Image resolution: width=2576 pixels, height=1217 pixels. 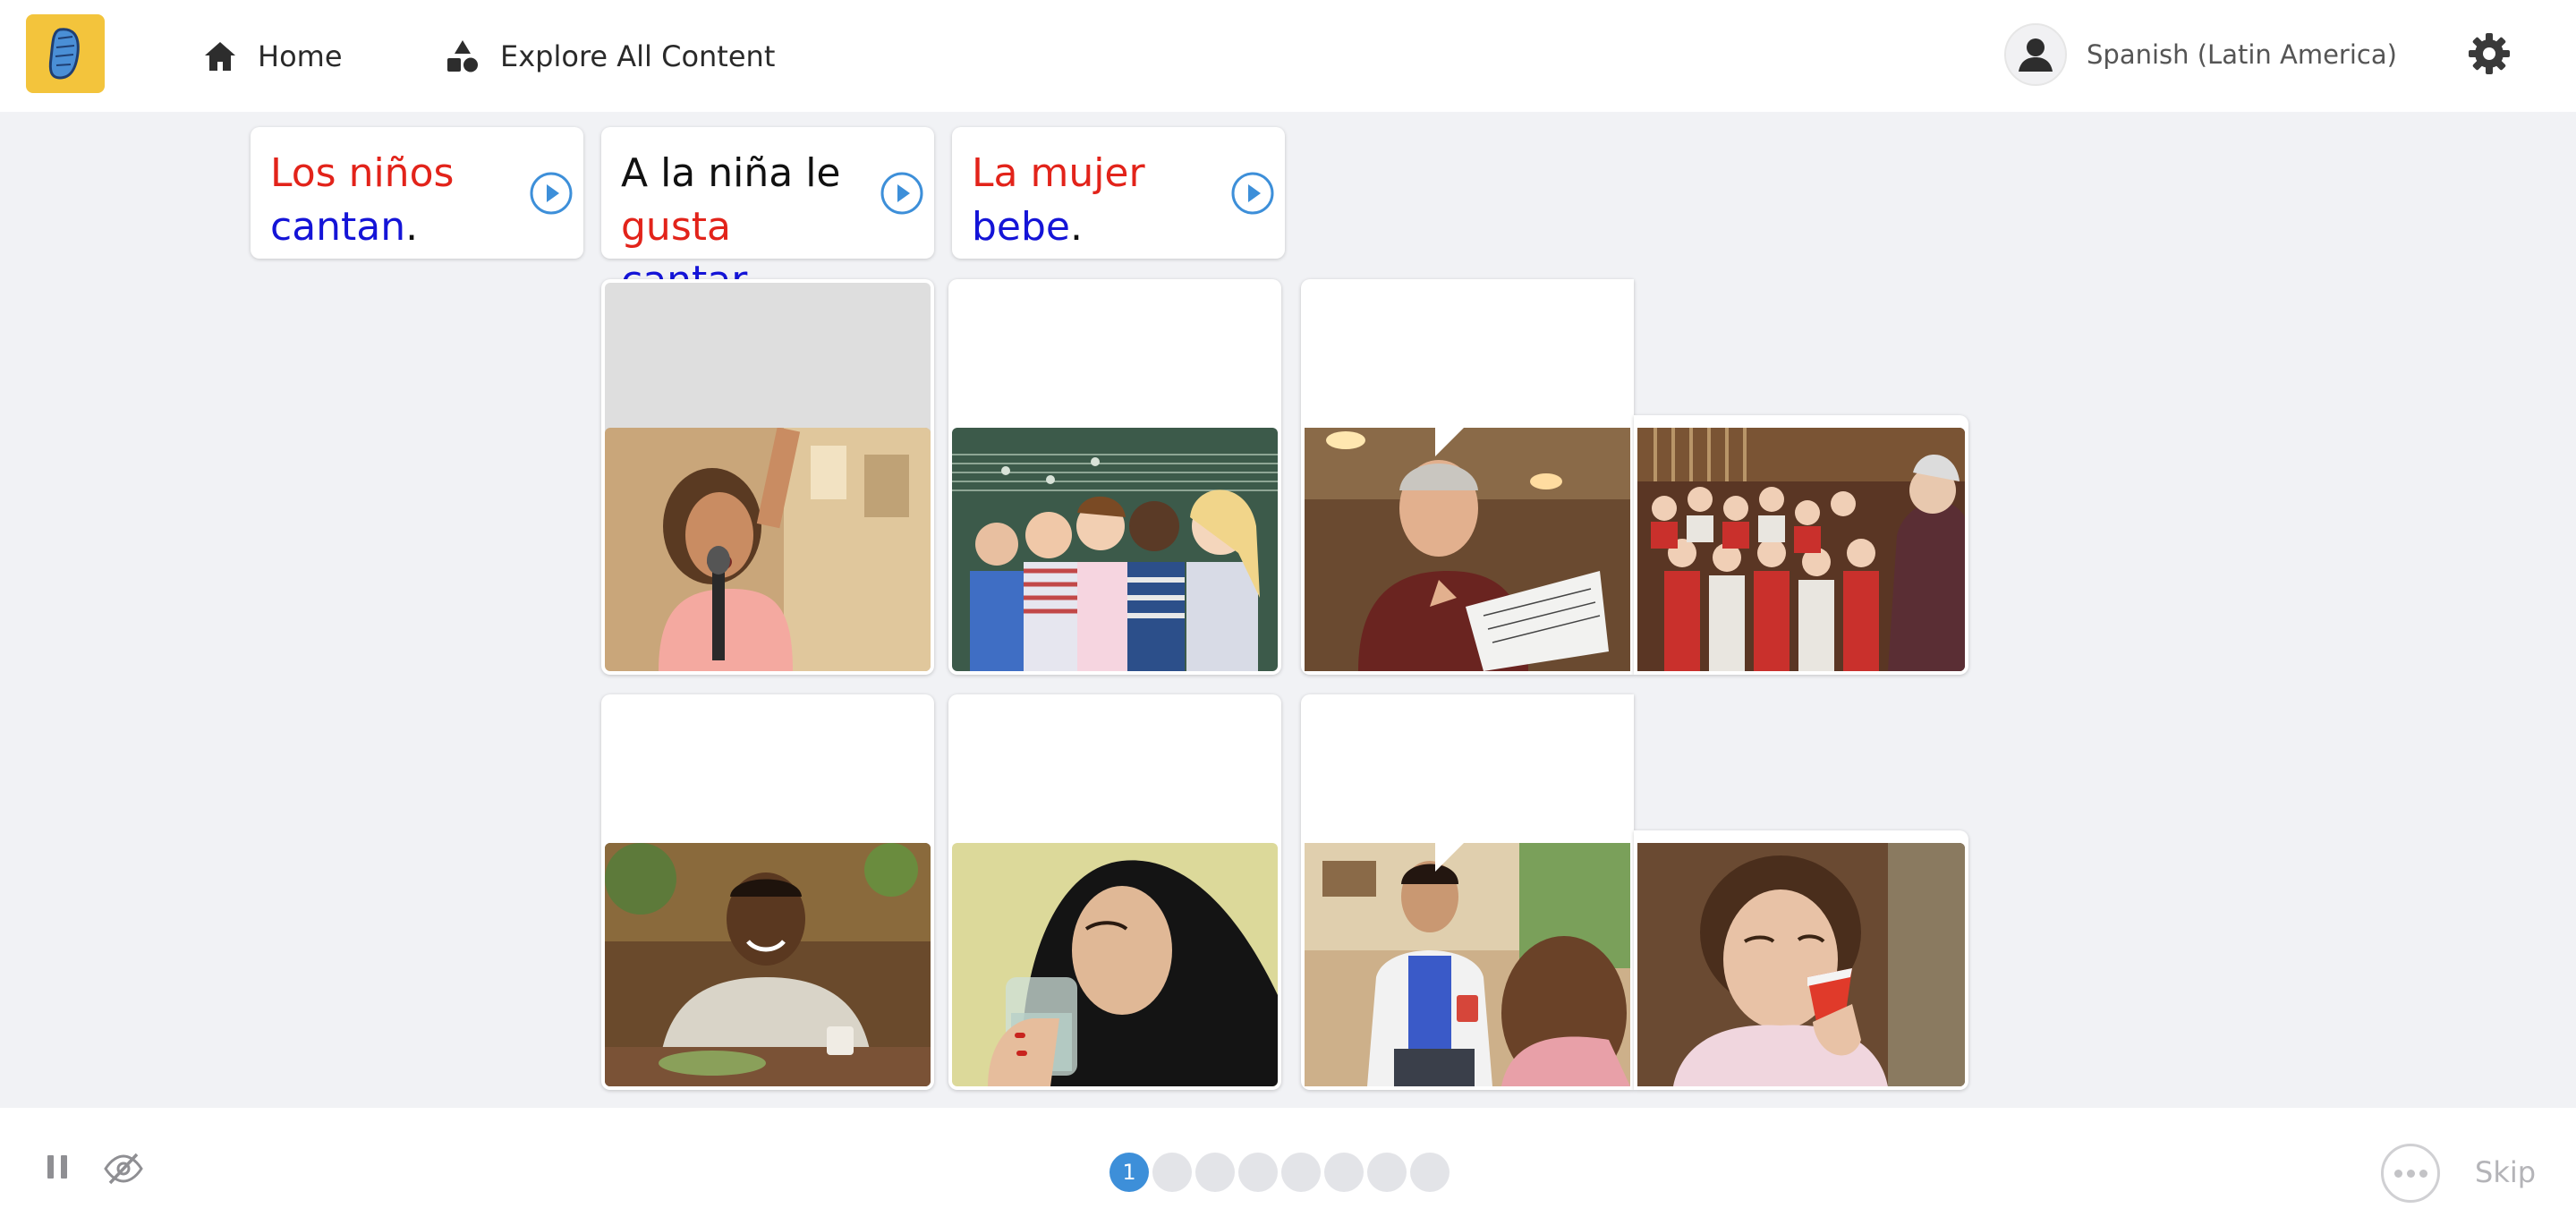 What do you see at coordinates (1279, 1173) in the screenshot?
I see `progress-dots: 1` at bounding box center [1279, 1173].